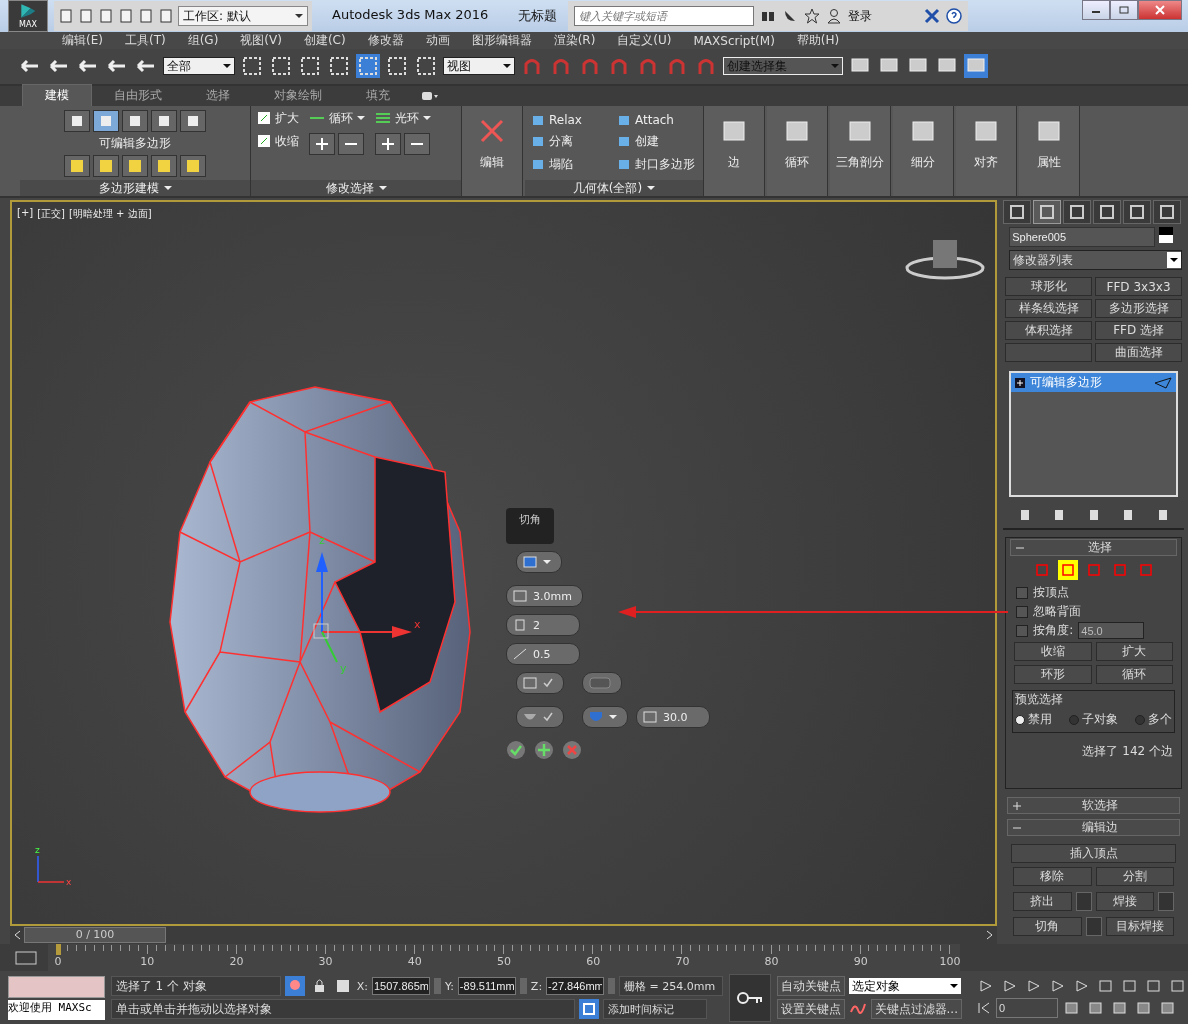 The image size is (1188, 1024). I want to click on menu-item: 编辑(E), so click(82, 40).